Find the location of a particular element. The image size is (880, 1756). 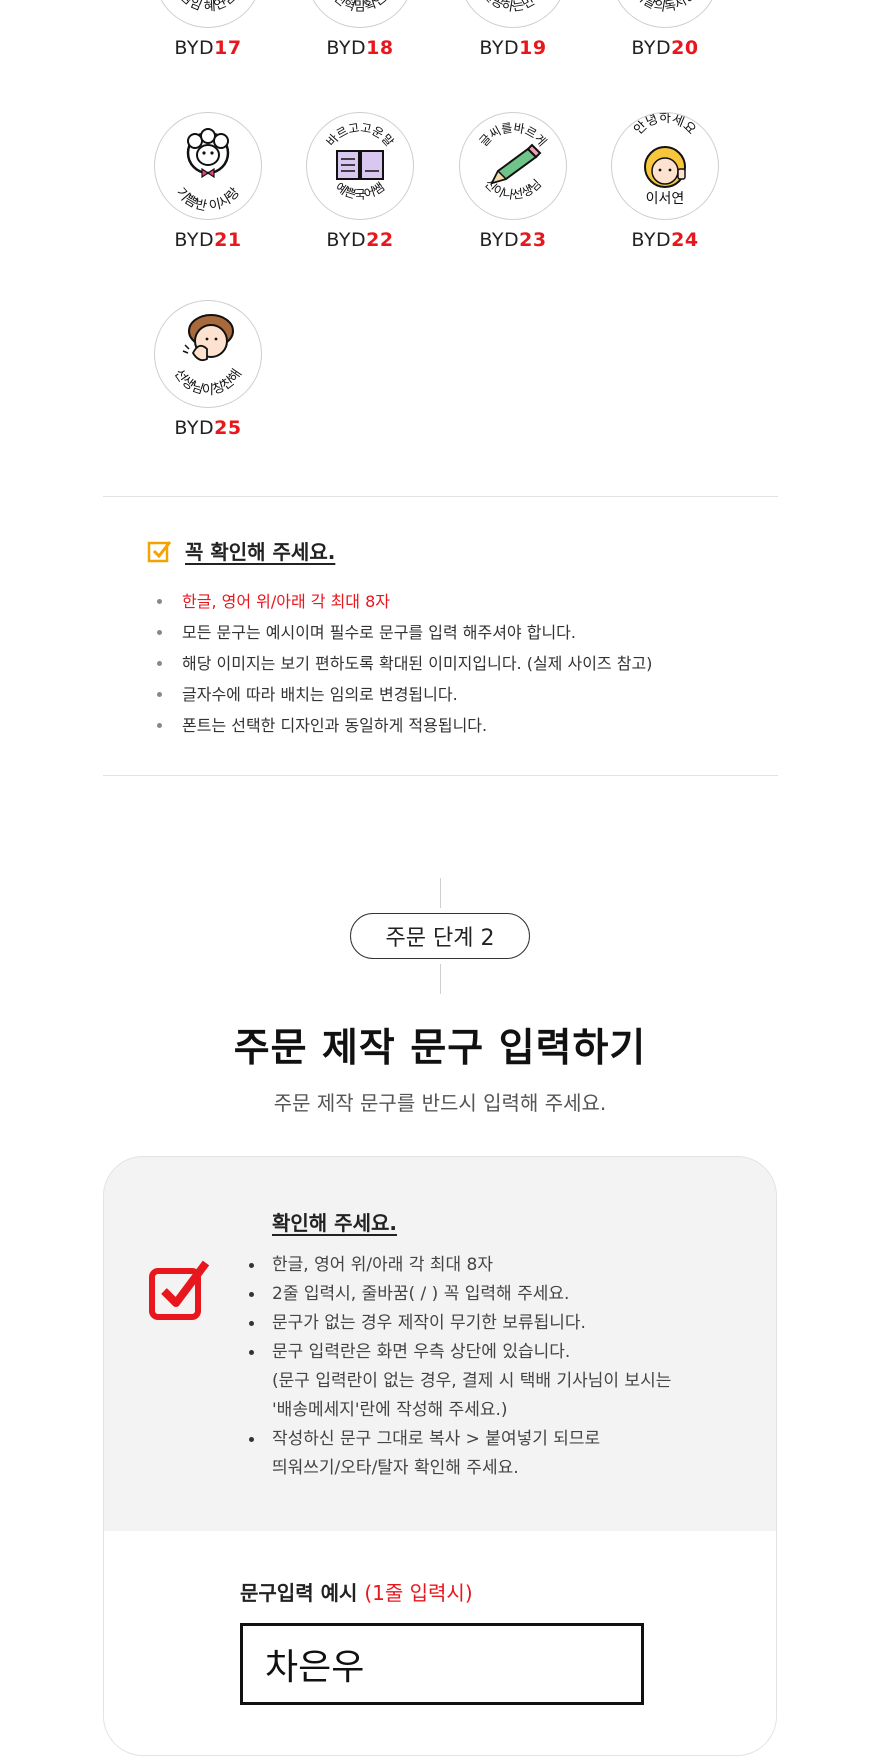

stamp-item: 이달의독서왕 BYD20 is located at coordinates (665, 29).